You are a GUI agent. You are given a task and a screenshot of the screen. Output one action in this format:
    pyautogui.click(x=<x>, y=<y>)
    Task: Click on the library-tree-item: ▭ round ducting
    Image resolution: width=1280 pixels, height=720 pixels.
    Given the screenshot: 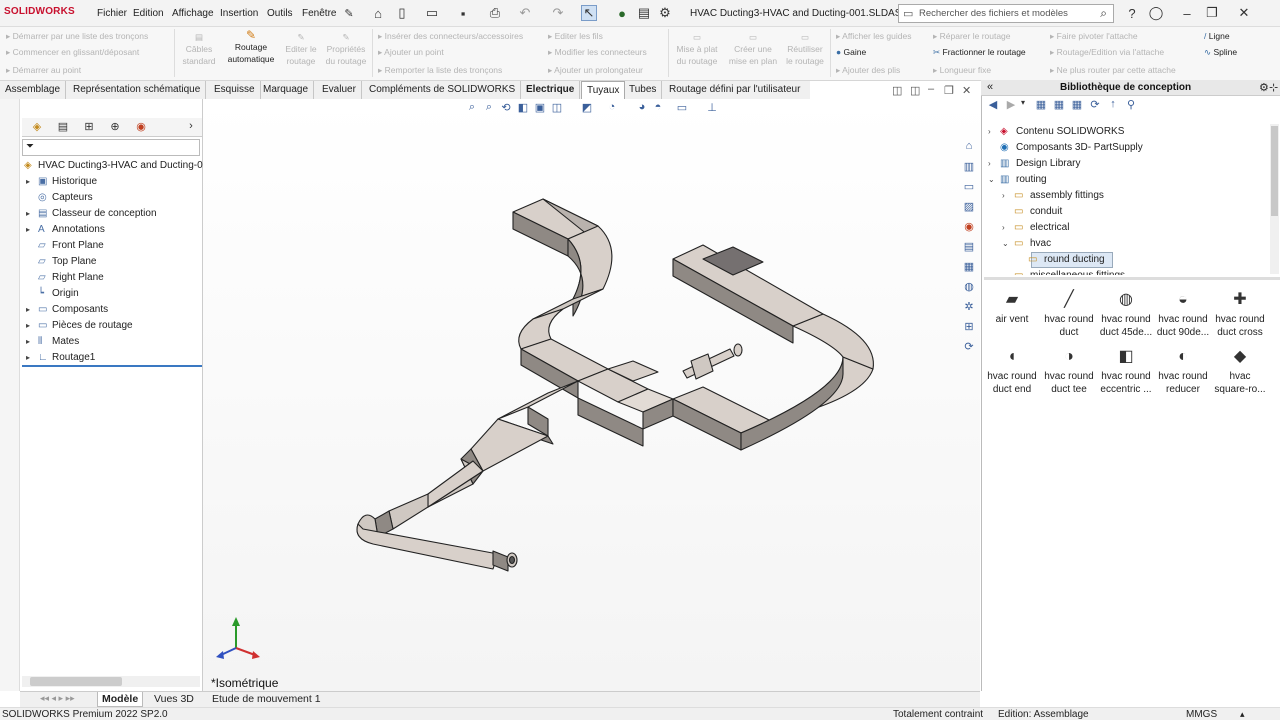 What is the action you would take?
    pyautogui.click(x=1060, y=260)
    